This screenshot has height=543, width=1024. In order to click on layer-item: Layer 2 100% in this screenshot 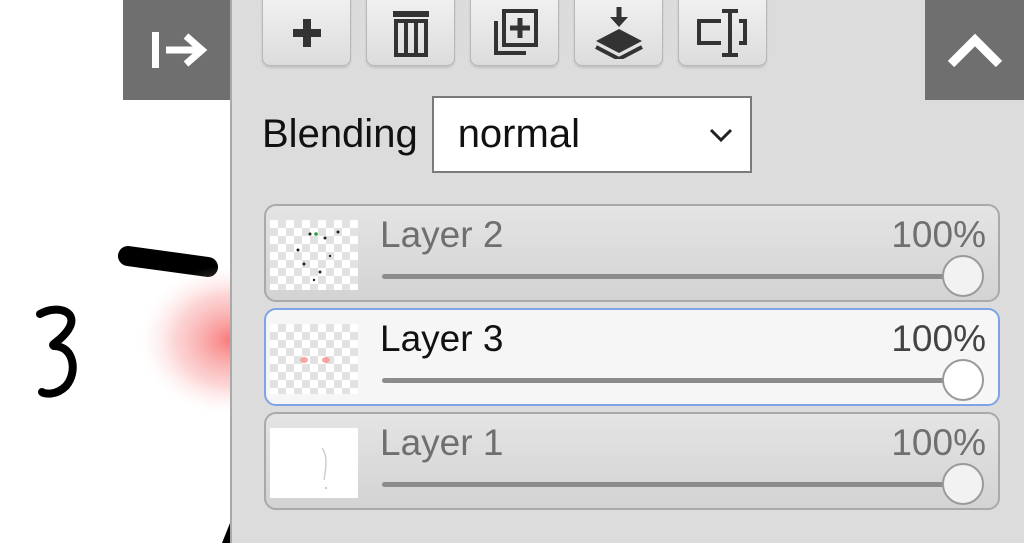, I will do `click(632, 253)`.